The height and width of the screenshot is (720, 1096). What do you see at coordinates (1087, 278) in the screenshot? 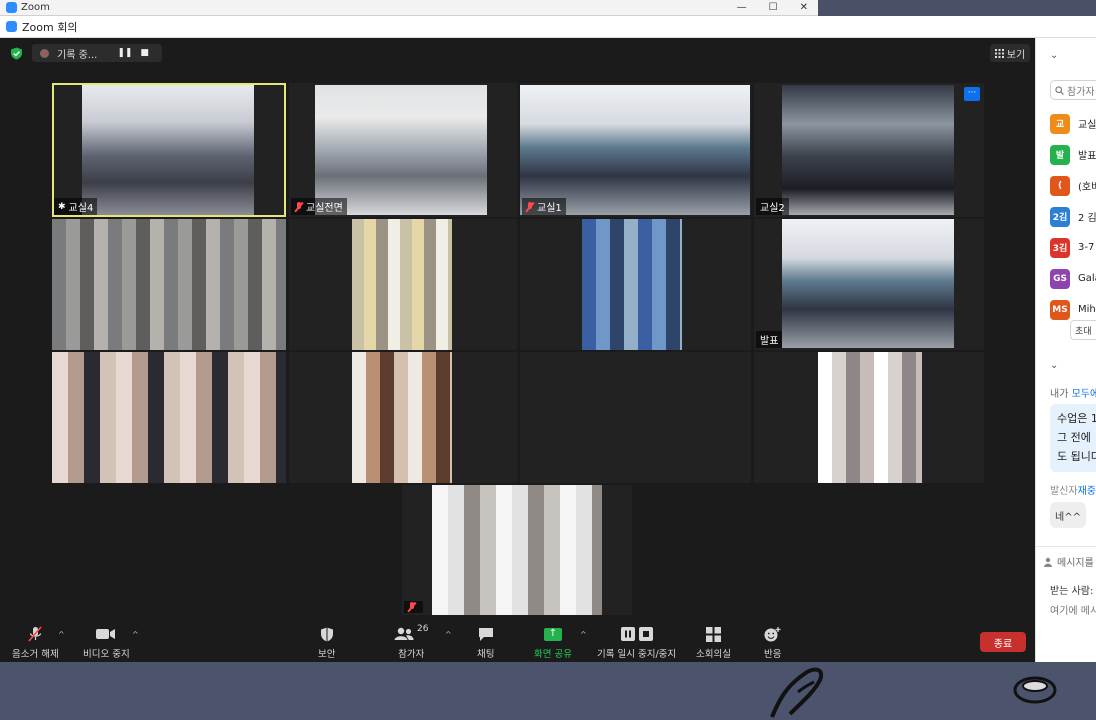
I see `participant-list-name: Gala` at bounding box center [1087, 278].